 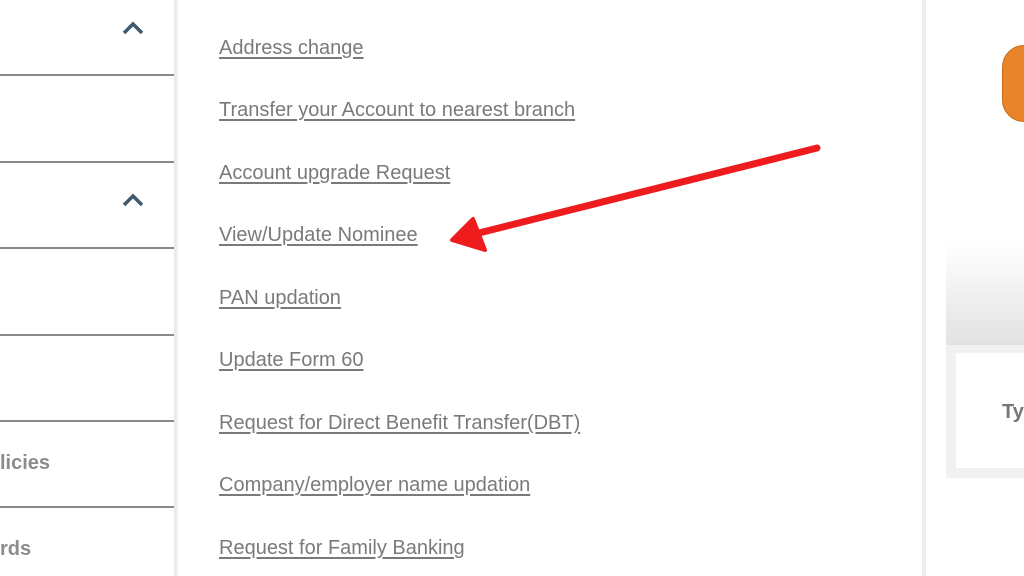 What do you see at coordinates (468, 234) in the screenshot?
I see `arrow-head` at bounding box center [468, 234].